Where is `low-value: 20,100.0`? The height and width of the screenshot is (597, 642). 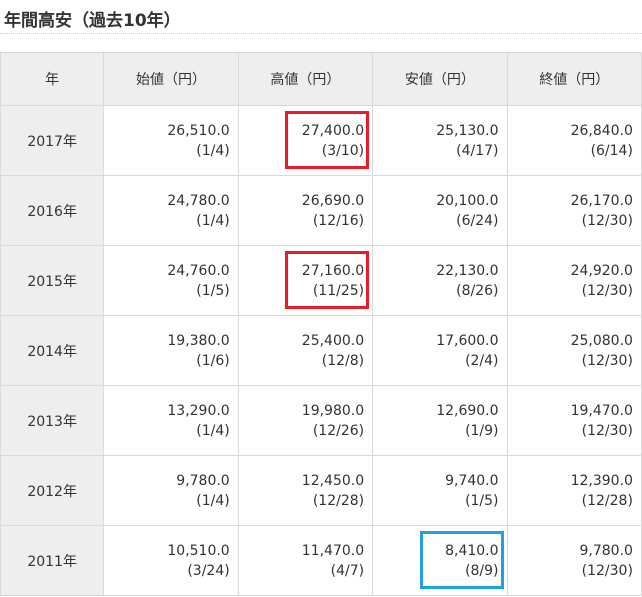 low-value: 20,100.0 is located at coordinates (467, 201).